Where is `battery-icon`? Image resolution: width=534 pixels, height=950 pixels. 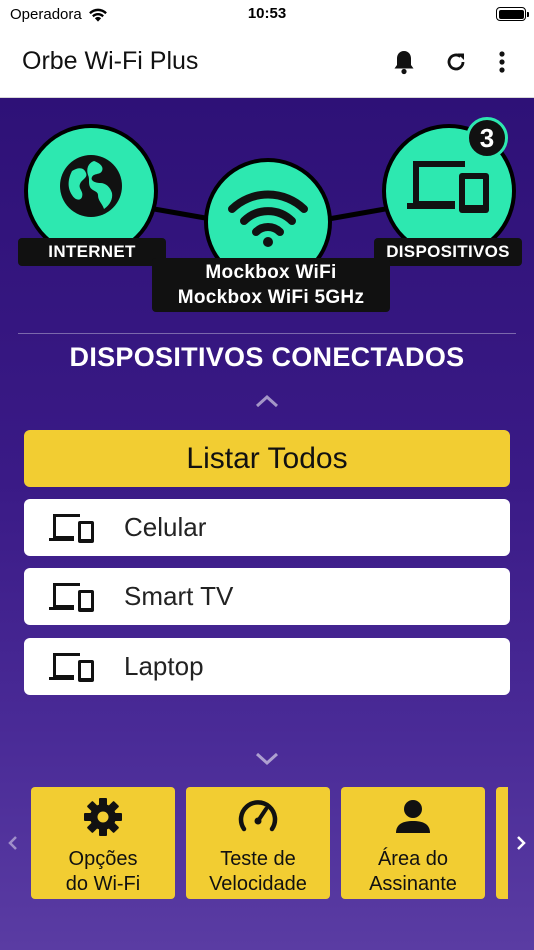 battery-icon is located at coordinates (512, 14).